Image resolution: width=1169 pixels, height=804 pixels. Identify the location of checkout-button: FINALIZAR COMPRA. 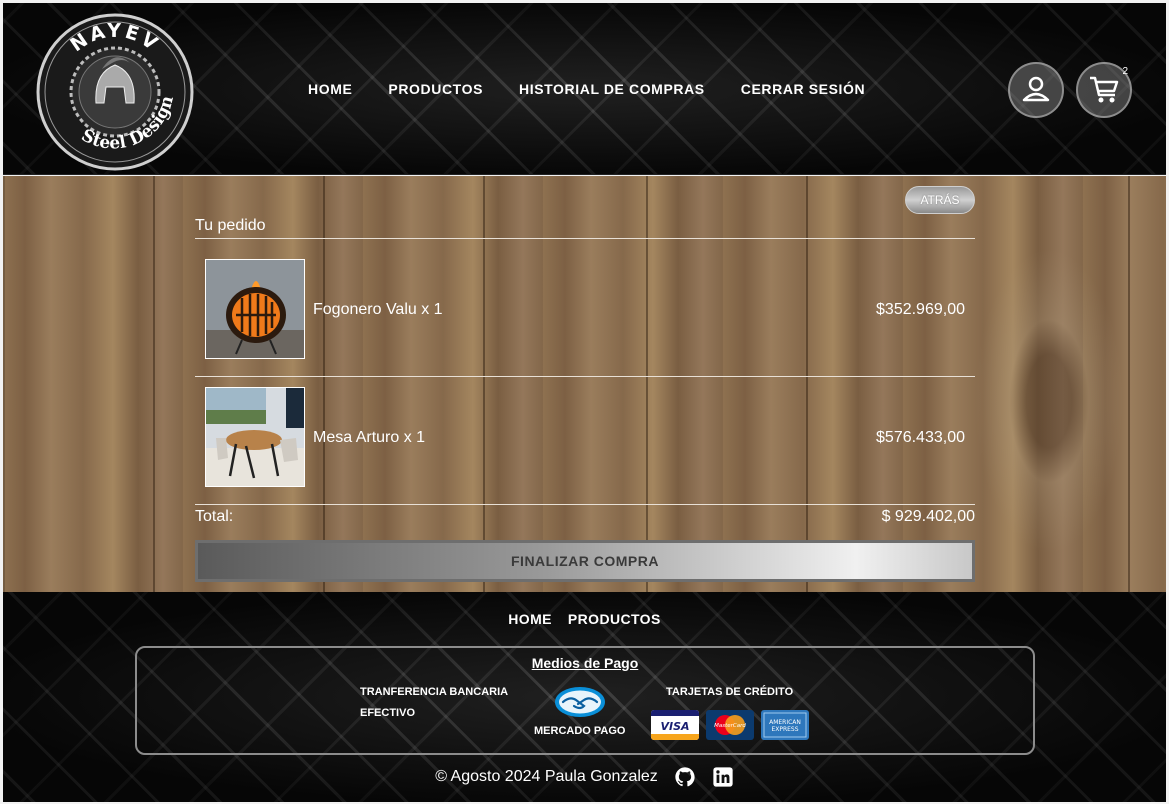
(585, 561).